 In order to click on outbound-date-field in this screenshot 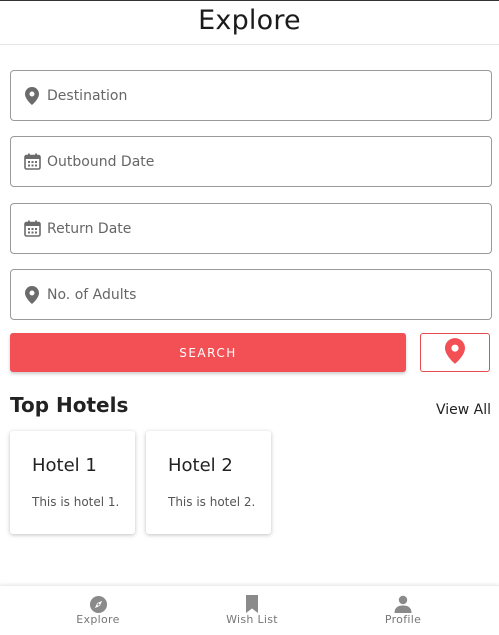, I will do `click(251, 161)`.